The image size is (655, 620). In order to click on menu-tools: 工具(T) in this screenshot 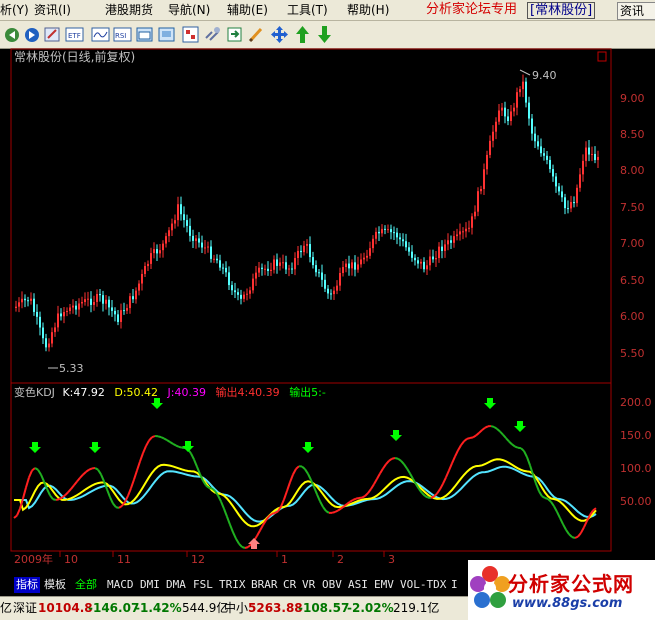, I will do `click(307, 10)`.